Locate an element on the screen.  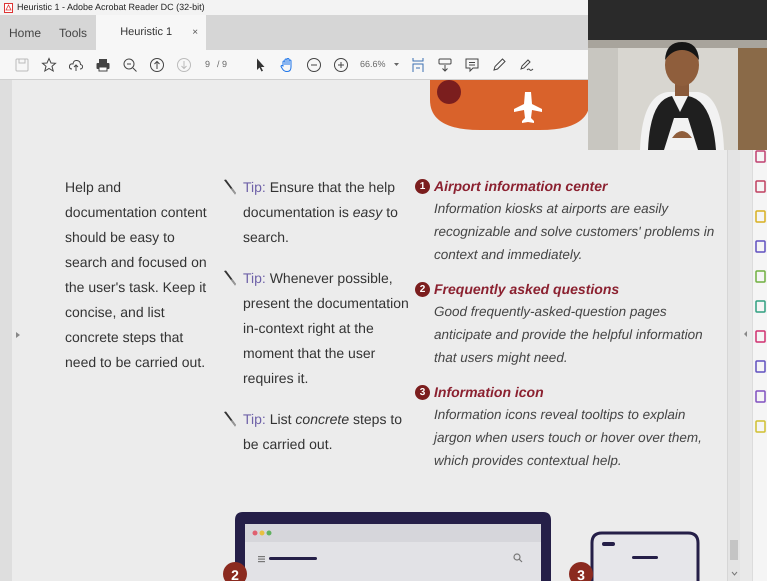
number-badge: 1 is located at coordinates (422, 186).